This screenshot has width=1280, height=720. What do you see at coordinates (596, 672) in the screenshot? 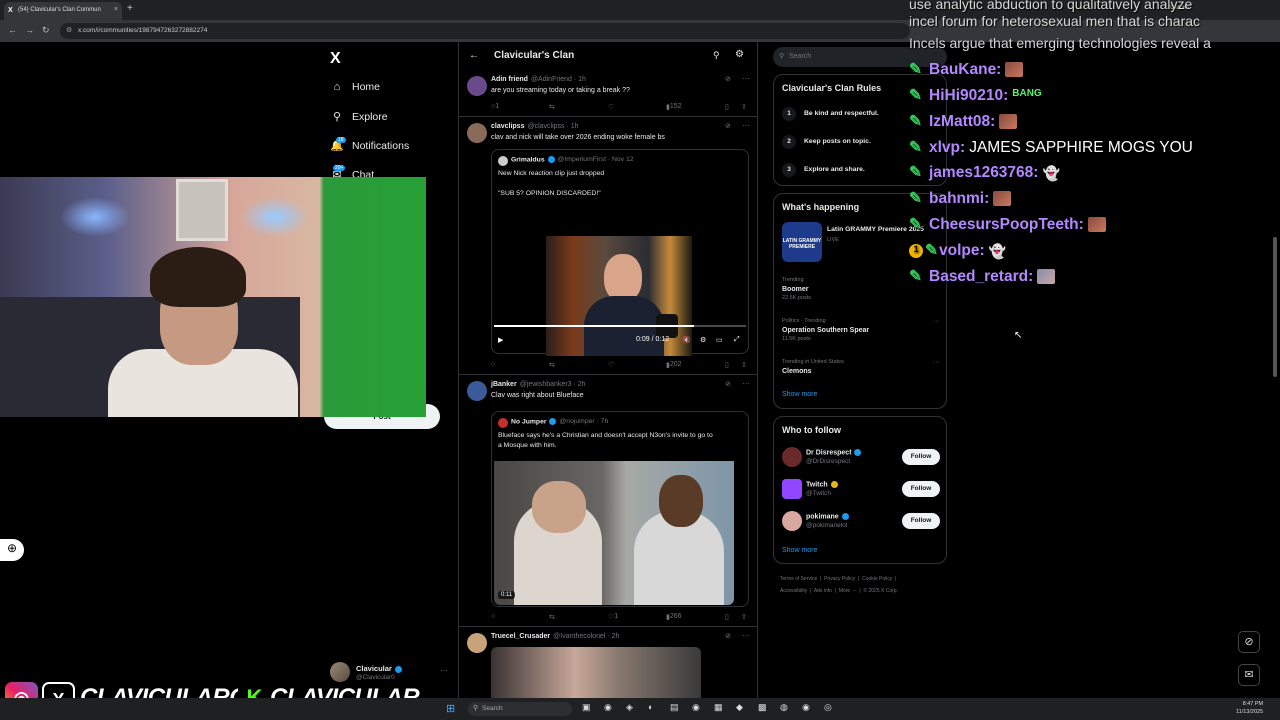
I see `tweet-image` at bounding box center [596, 672].